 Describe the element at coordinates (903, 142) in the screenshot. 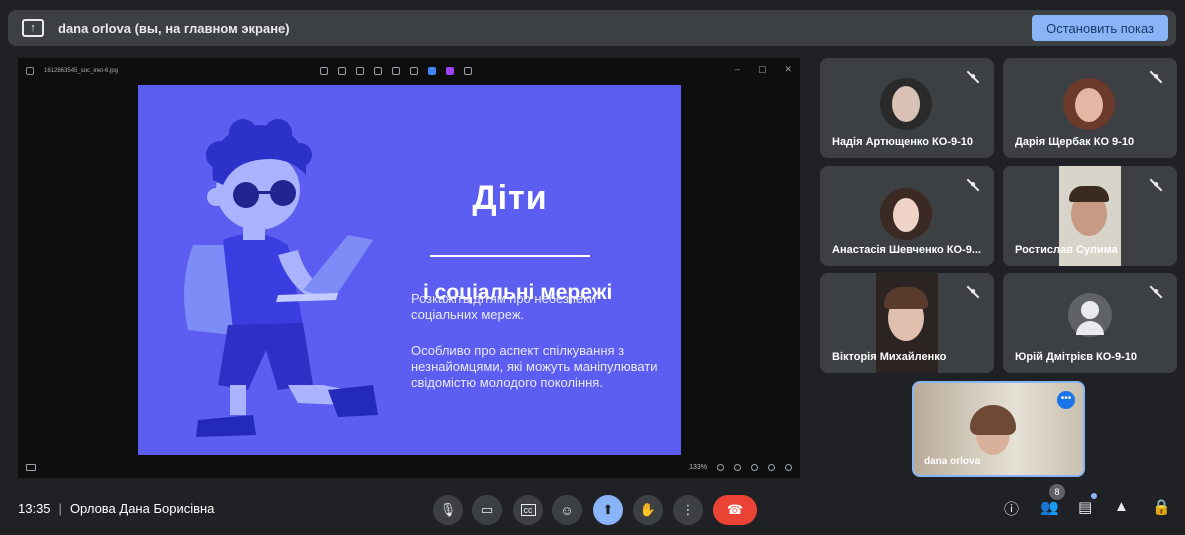

I see `participant-name: Надія Артющенко КО-9-10` at that location.